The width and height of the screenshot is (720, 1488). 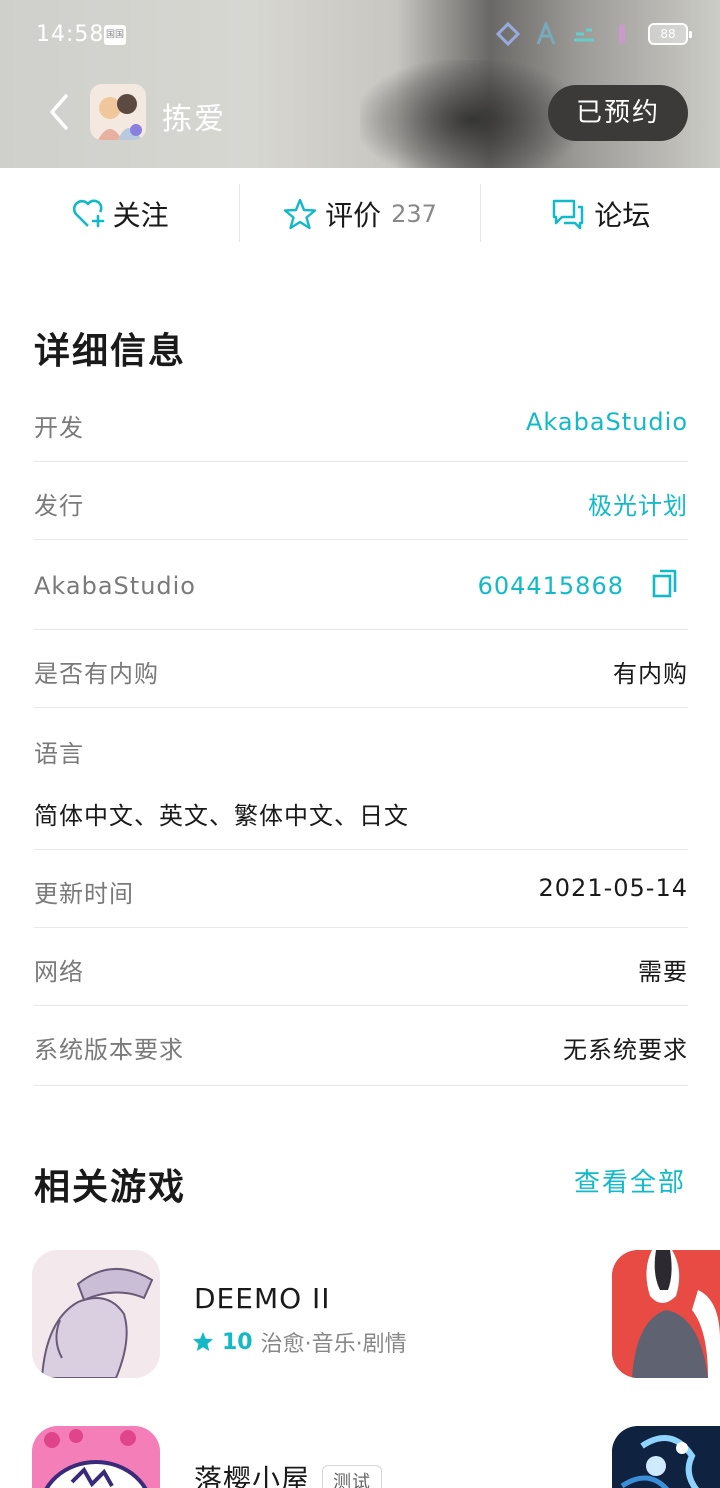 I want to click on game-icon-deemo, so click(x=96, y=1314).